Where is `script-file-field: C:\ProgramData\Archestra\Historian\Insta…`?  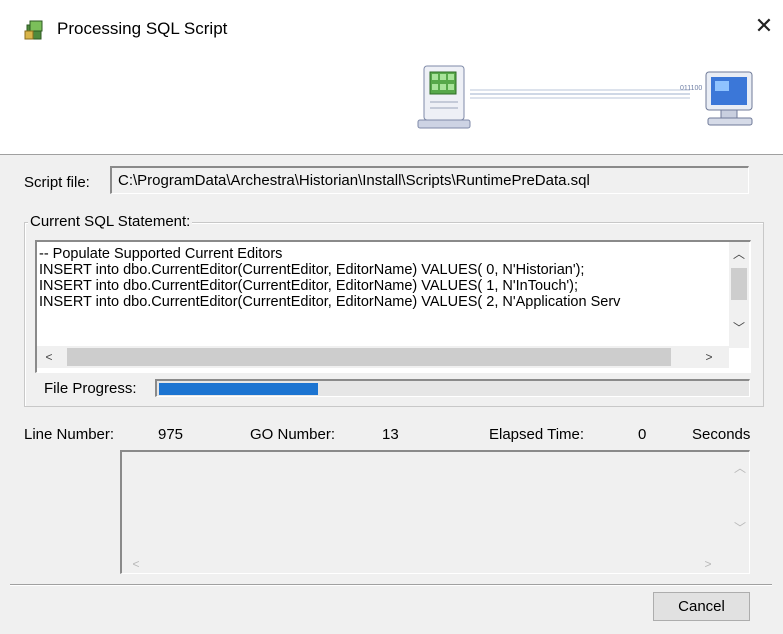 script-file-field: C:\ProgramData\Archestra\Historian\Insta… is located at coordinates (429, 180).